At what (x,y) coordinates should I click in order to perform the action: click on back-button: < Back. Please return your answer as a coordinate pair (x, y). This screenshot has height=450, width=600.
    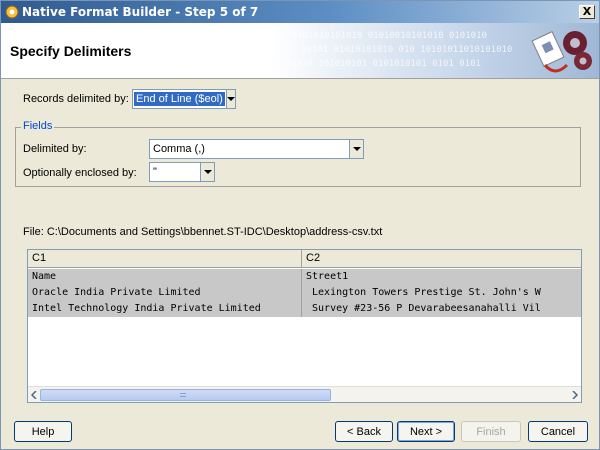
    Looking at the image, I should click on (364, 431).